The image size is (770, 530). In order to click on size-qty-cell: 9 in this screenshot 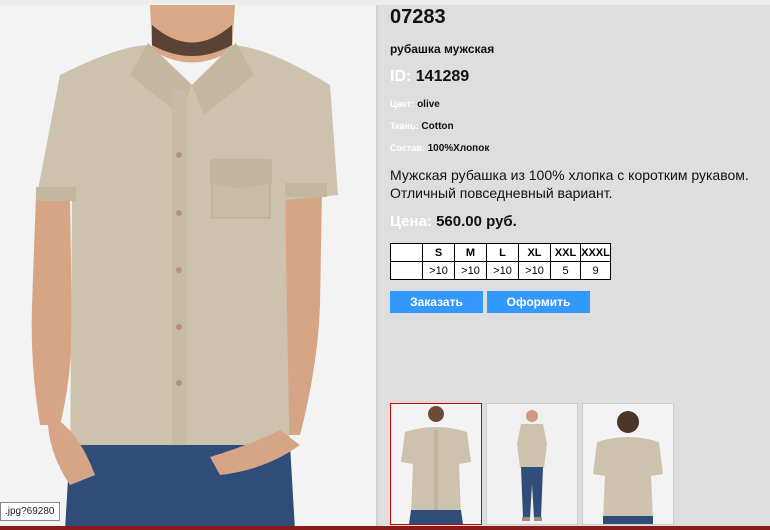, I will do `click(595, 270)`.